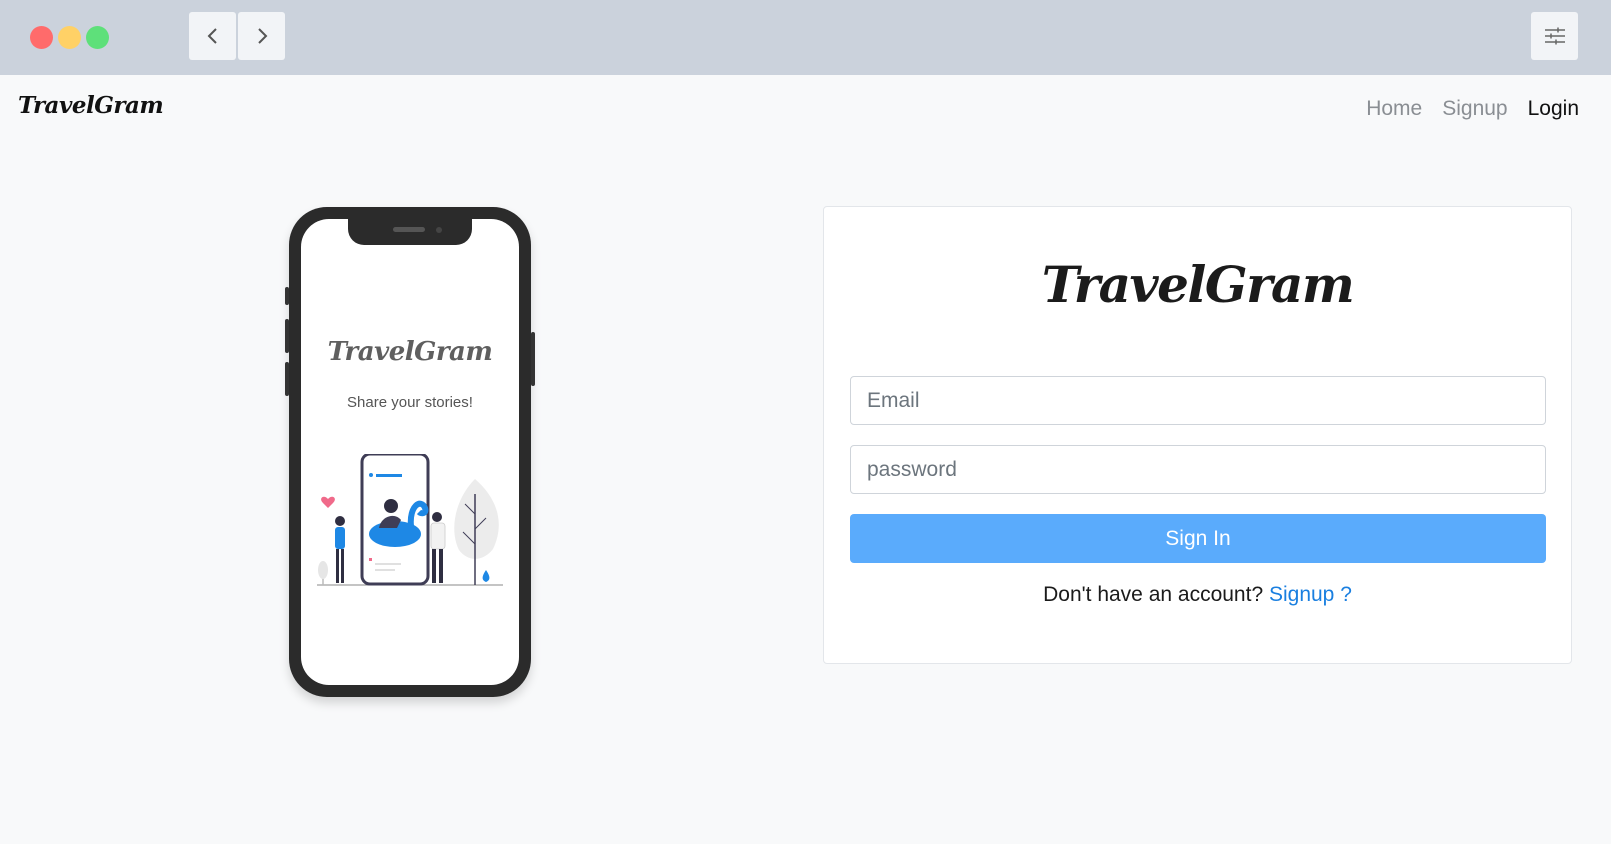 Image resolution: width=1611 pixels, height=844 pixels. I want to click on login-brand-title: TravelGram, so click(1198, 284).